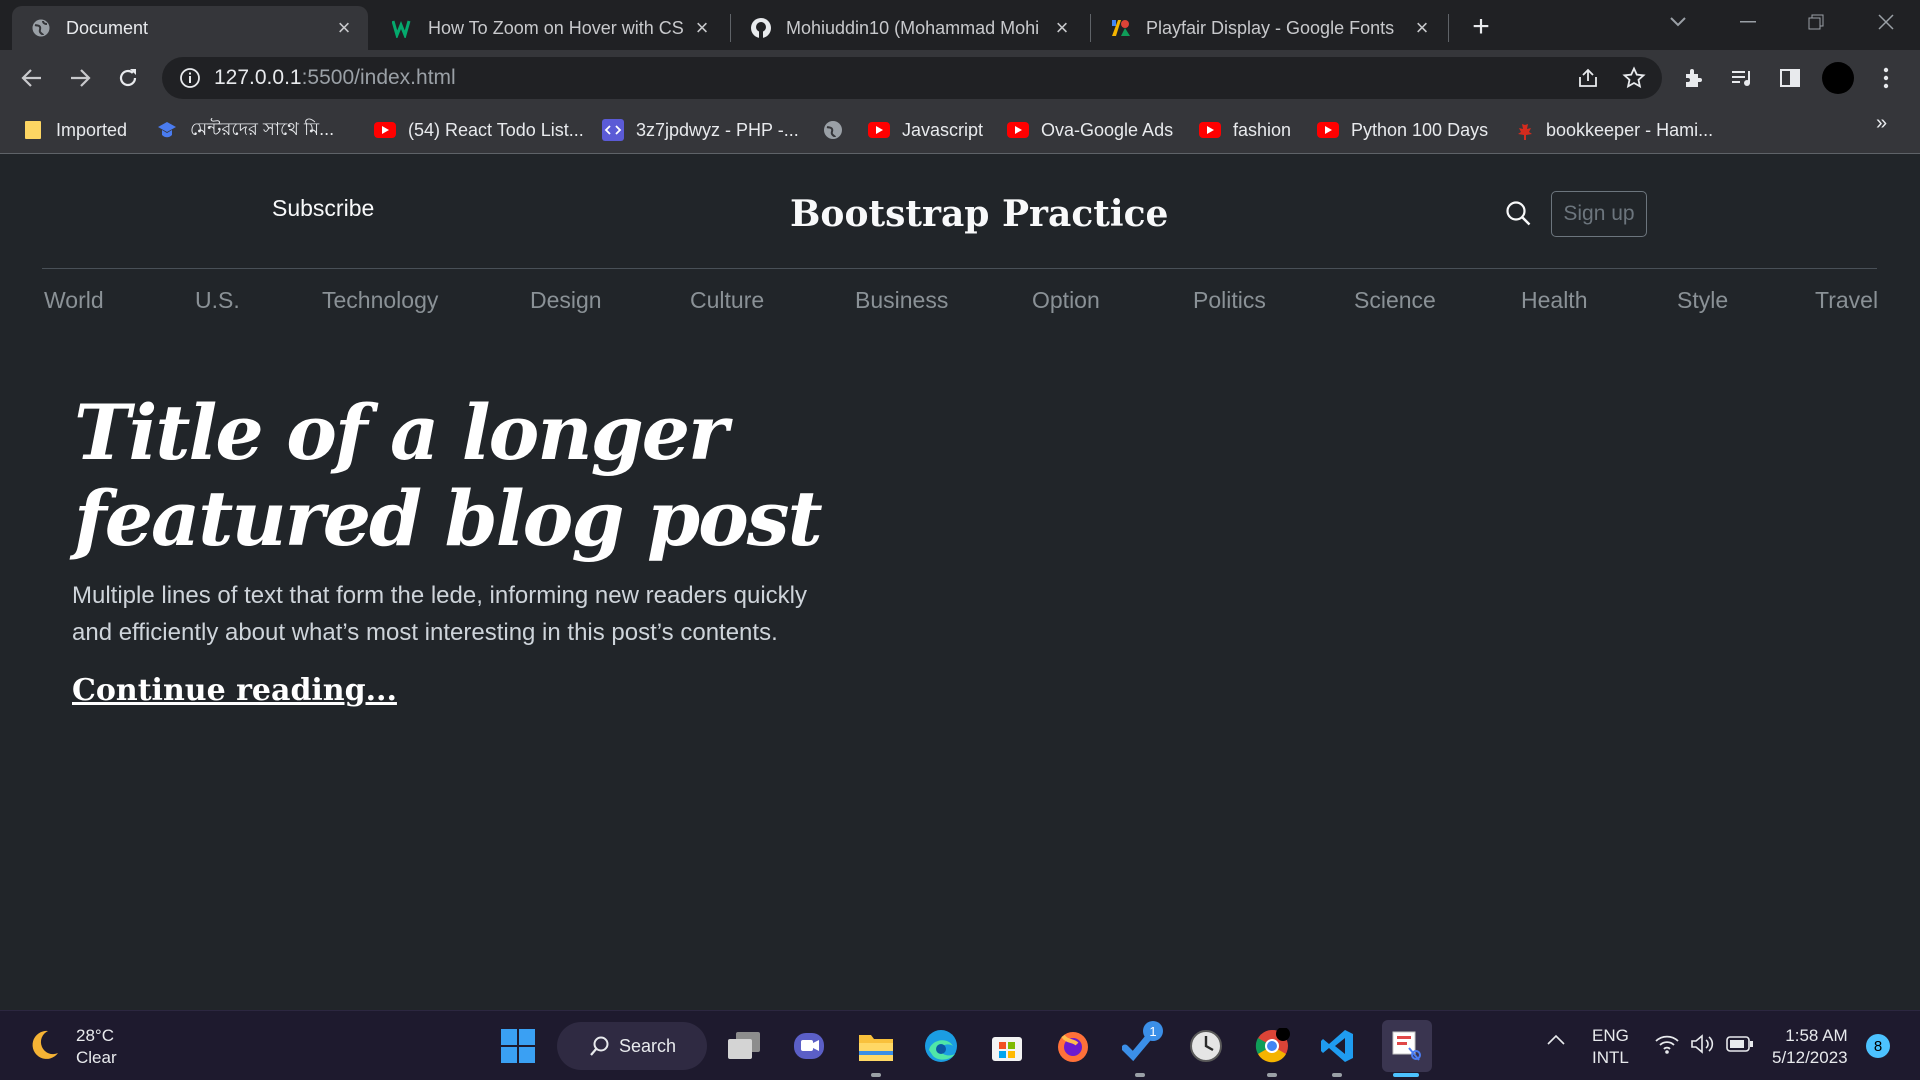 The width and height of the screenshot is (1920, 1080). I want to click on bookmark-google-ads: Ova-Google Ads, so click(1090, 130).